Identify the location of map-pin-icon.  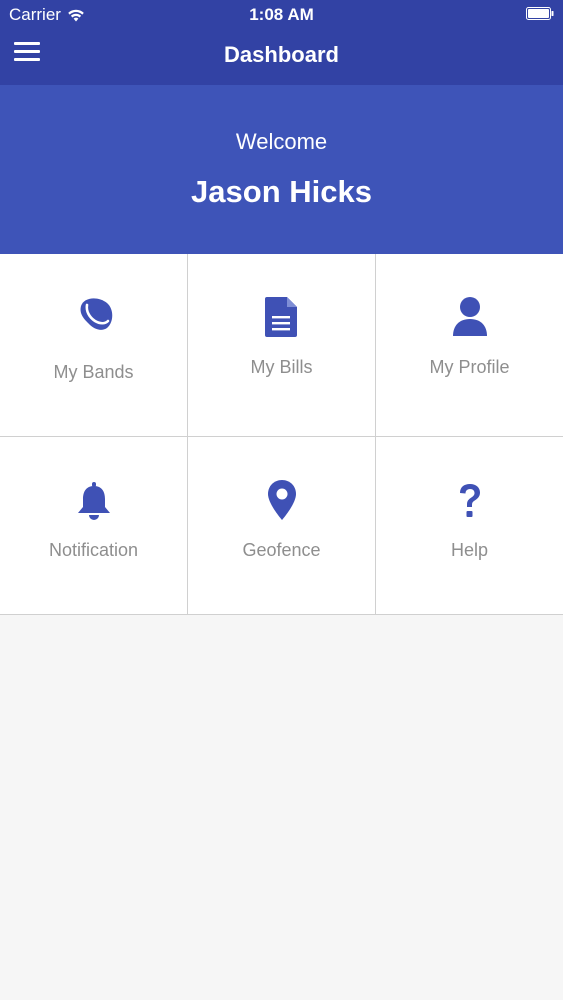
(281, 500).